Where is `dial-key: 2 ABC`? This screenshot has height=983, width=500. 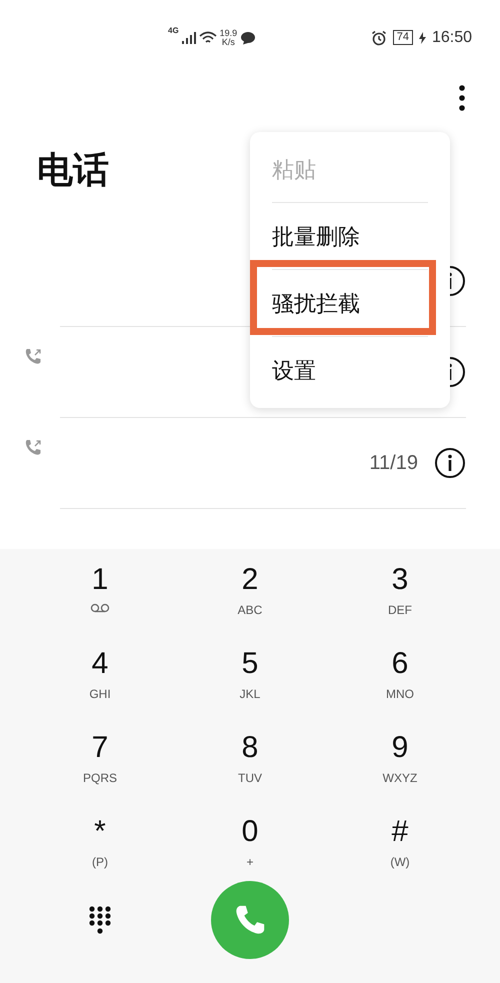
dial-key: 2 ABC is located at coordinates (250, 591).